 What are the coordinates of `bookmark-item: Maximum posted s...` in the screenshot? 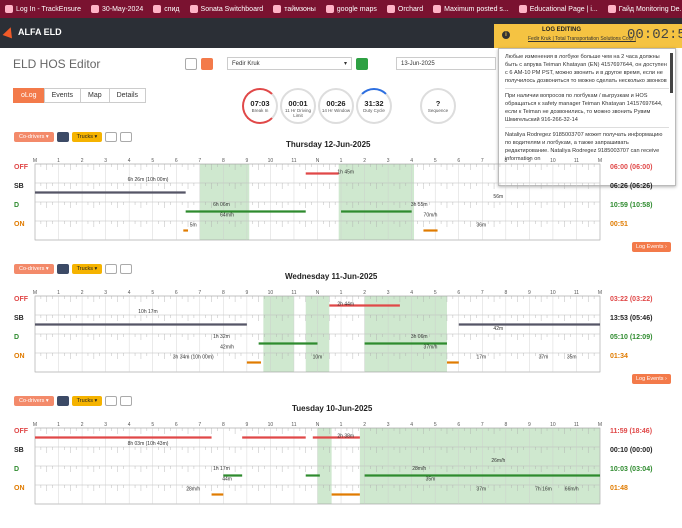 It's located at (471, 9).